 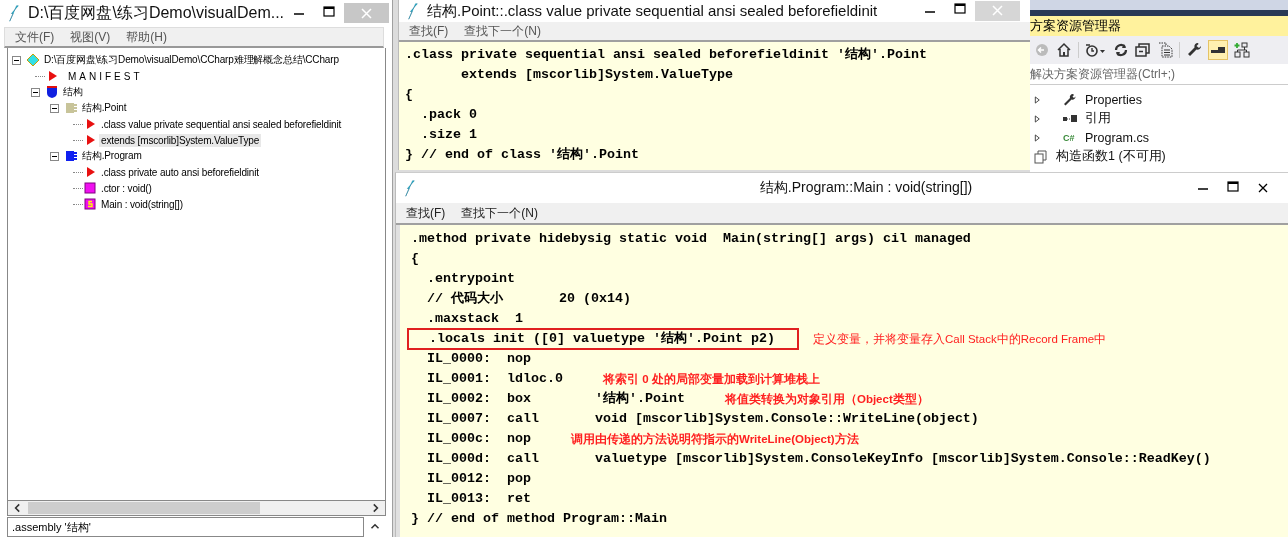 What do you see at coordinates (196, 508) in the screenshot?
I see `horizontal-scrollbar` at bounding box center [196, 508].